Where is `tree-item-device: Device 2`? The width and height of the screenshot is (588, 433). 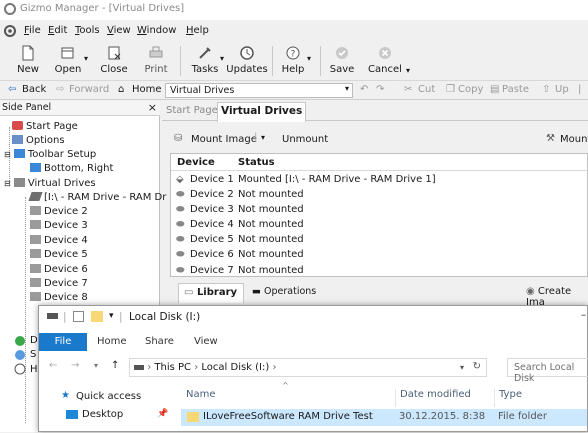
tree-item-device: Device 2 is located at coordinates (59, 212).